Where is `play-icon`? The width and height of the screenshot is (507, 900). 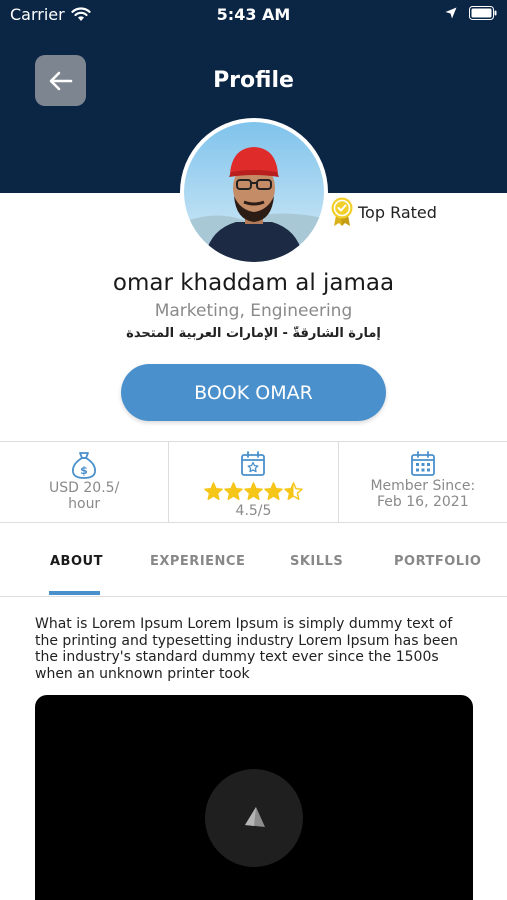
play-icon is located at coordinates (255, 817).